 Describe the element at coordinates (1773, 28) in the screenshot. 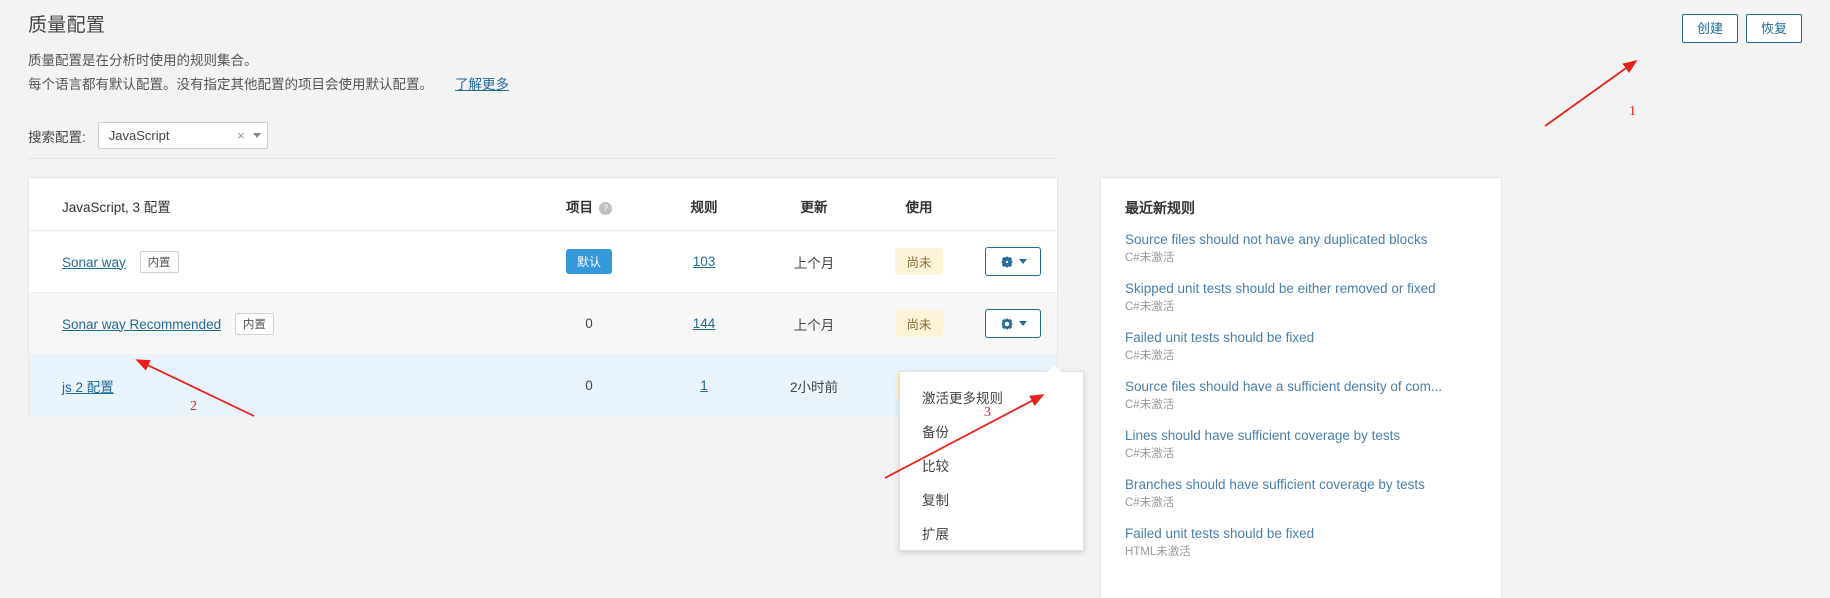

I see `restore-button: 恢复` at that location.